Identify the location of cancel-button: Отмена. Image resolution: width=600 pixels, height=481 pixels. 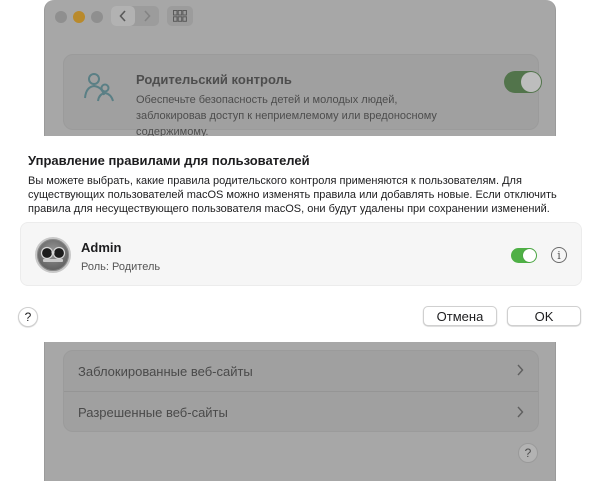
(460, 316).